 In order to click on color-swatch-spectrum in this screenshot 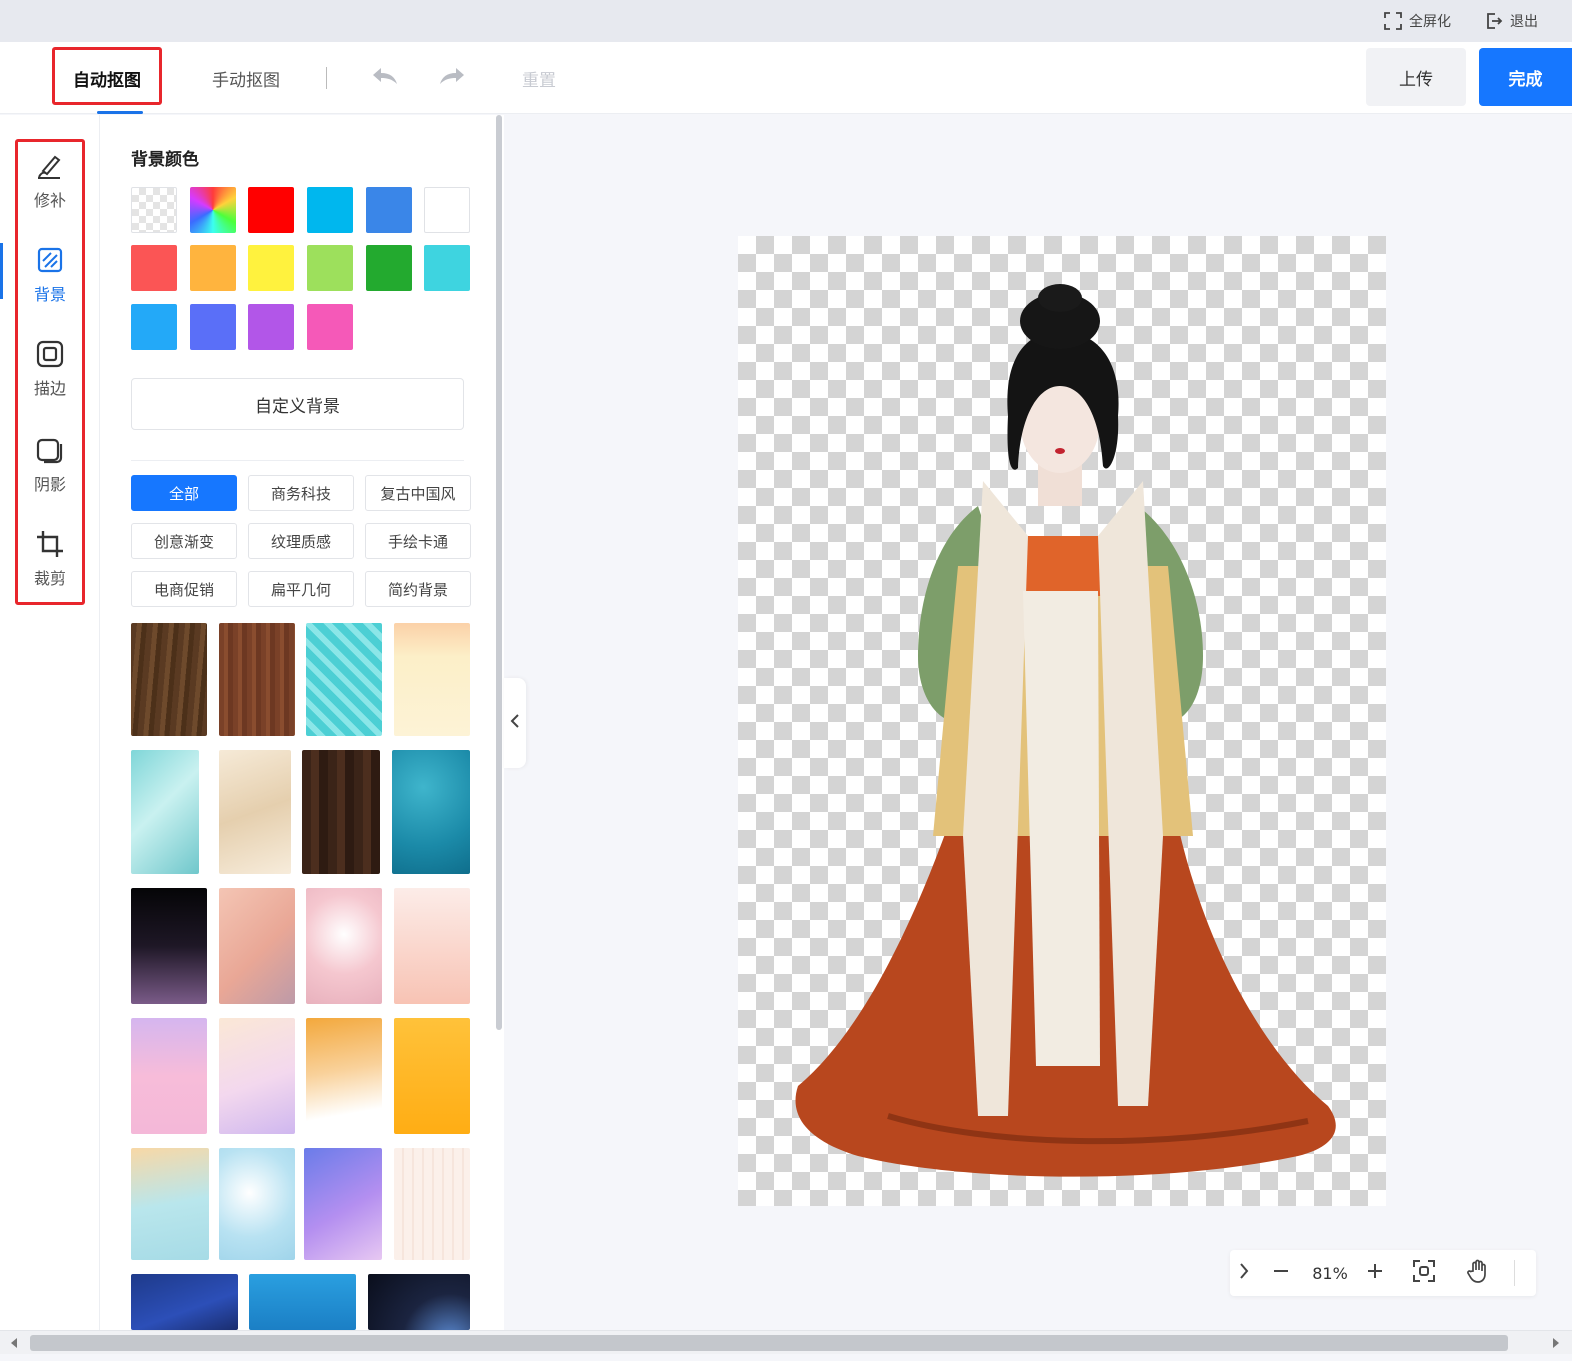, I will do `click(213, 210)`.